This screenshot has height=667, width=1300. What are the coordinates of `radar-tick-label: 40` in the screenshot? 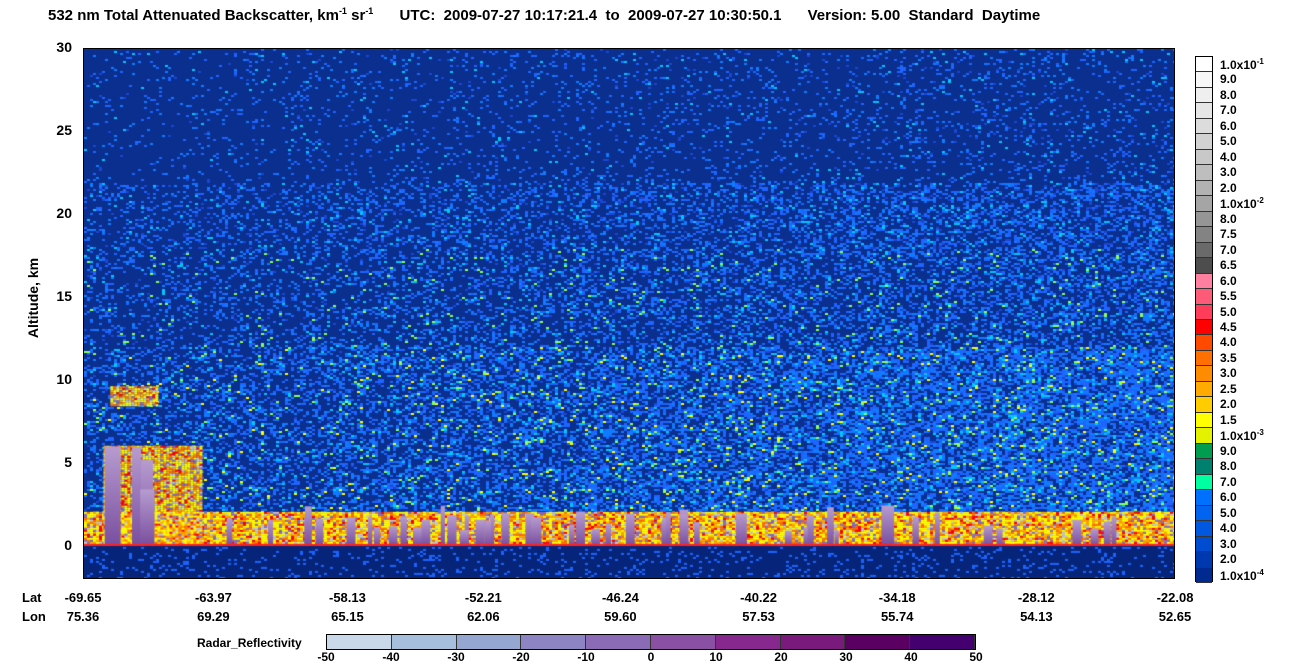 It's located at (911, 657).